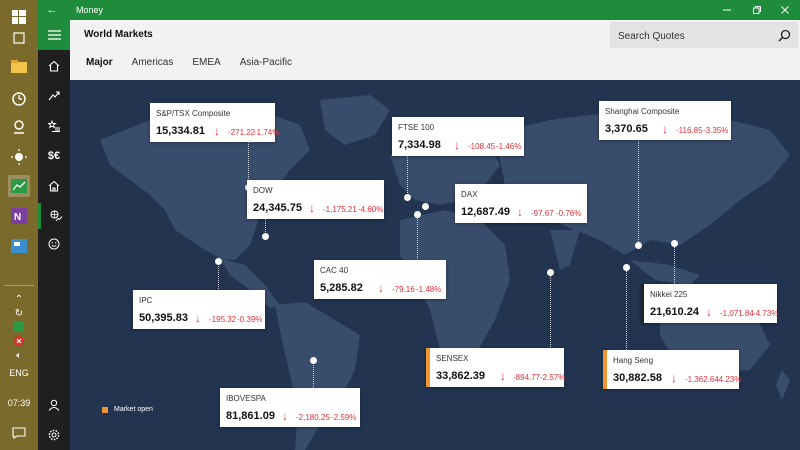 This screenshot has width=800, height=450. I want to click on account-nav-button, so click(54, 405).